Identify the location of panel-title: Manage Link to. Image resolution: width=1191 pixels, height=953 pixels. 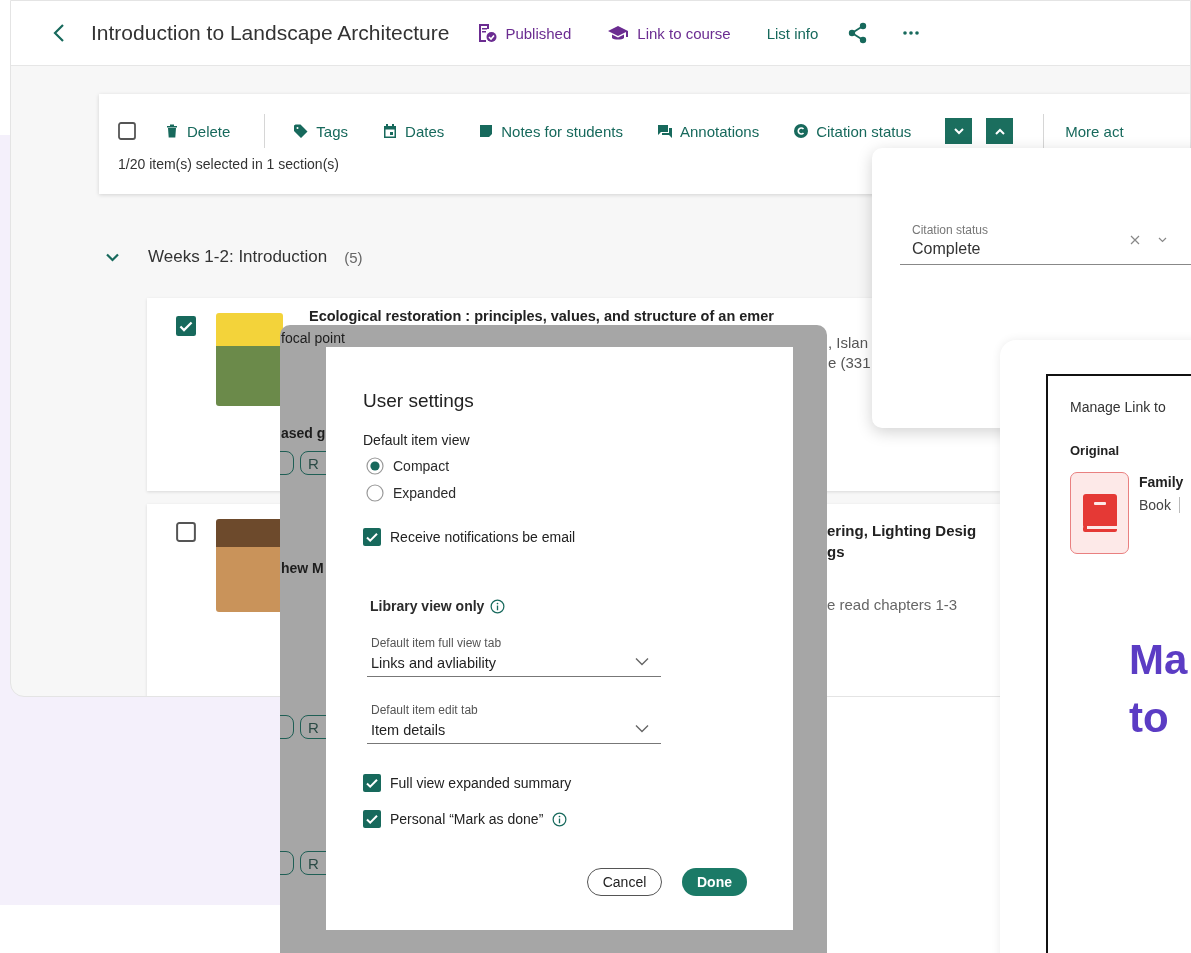
(1118, 407).